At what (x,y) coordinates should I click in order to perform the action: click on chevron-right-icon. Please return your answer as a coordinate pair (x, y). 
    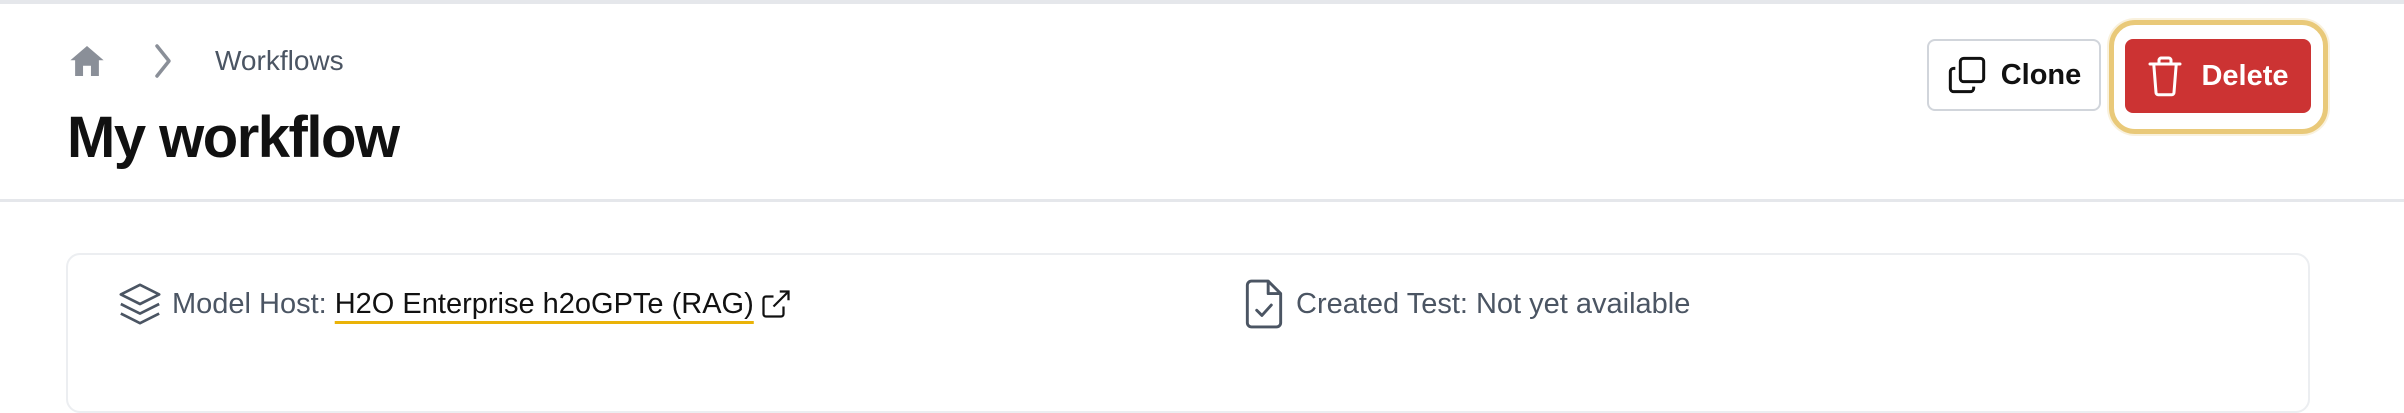
    Looking at the image, I should click on (163, 61).